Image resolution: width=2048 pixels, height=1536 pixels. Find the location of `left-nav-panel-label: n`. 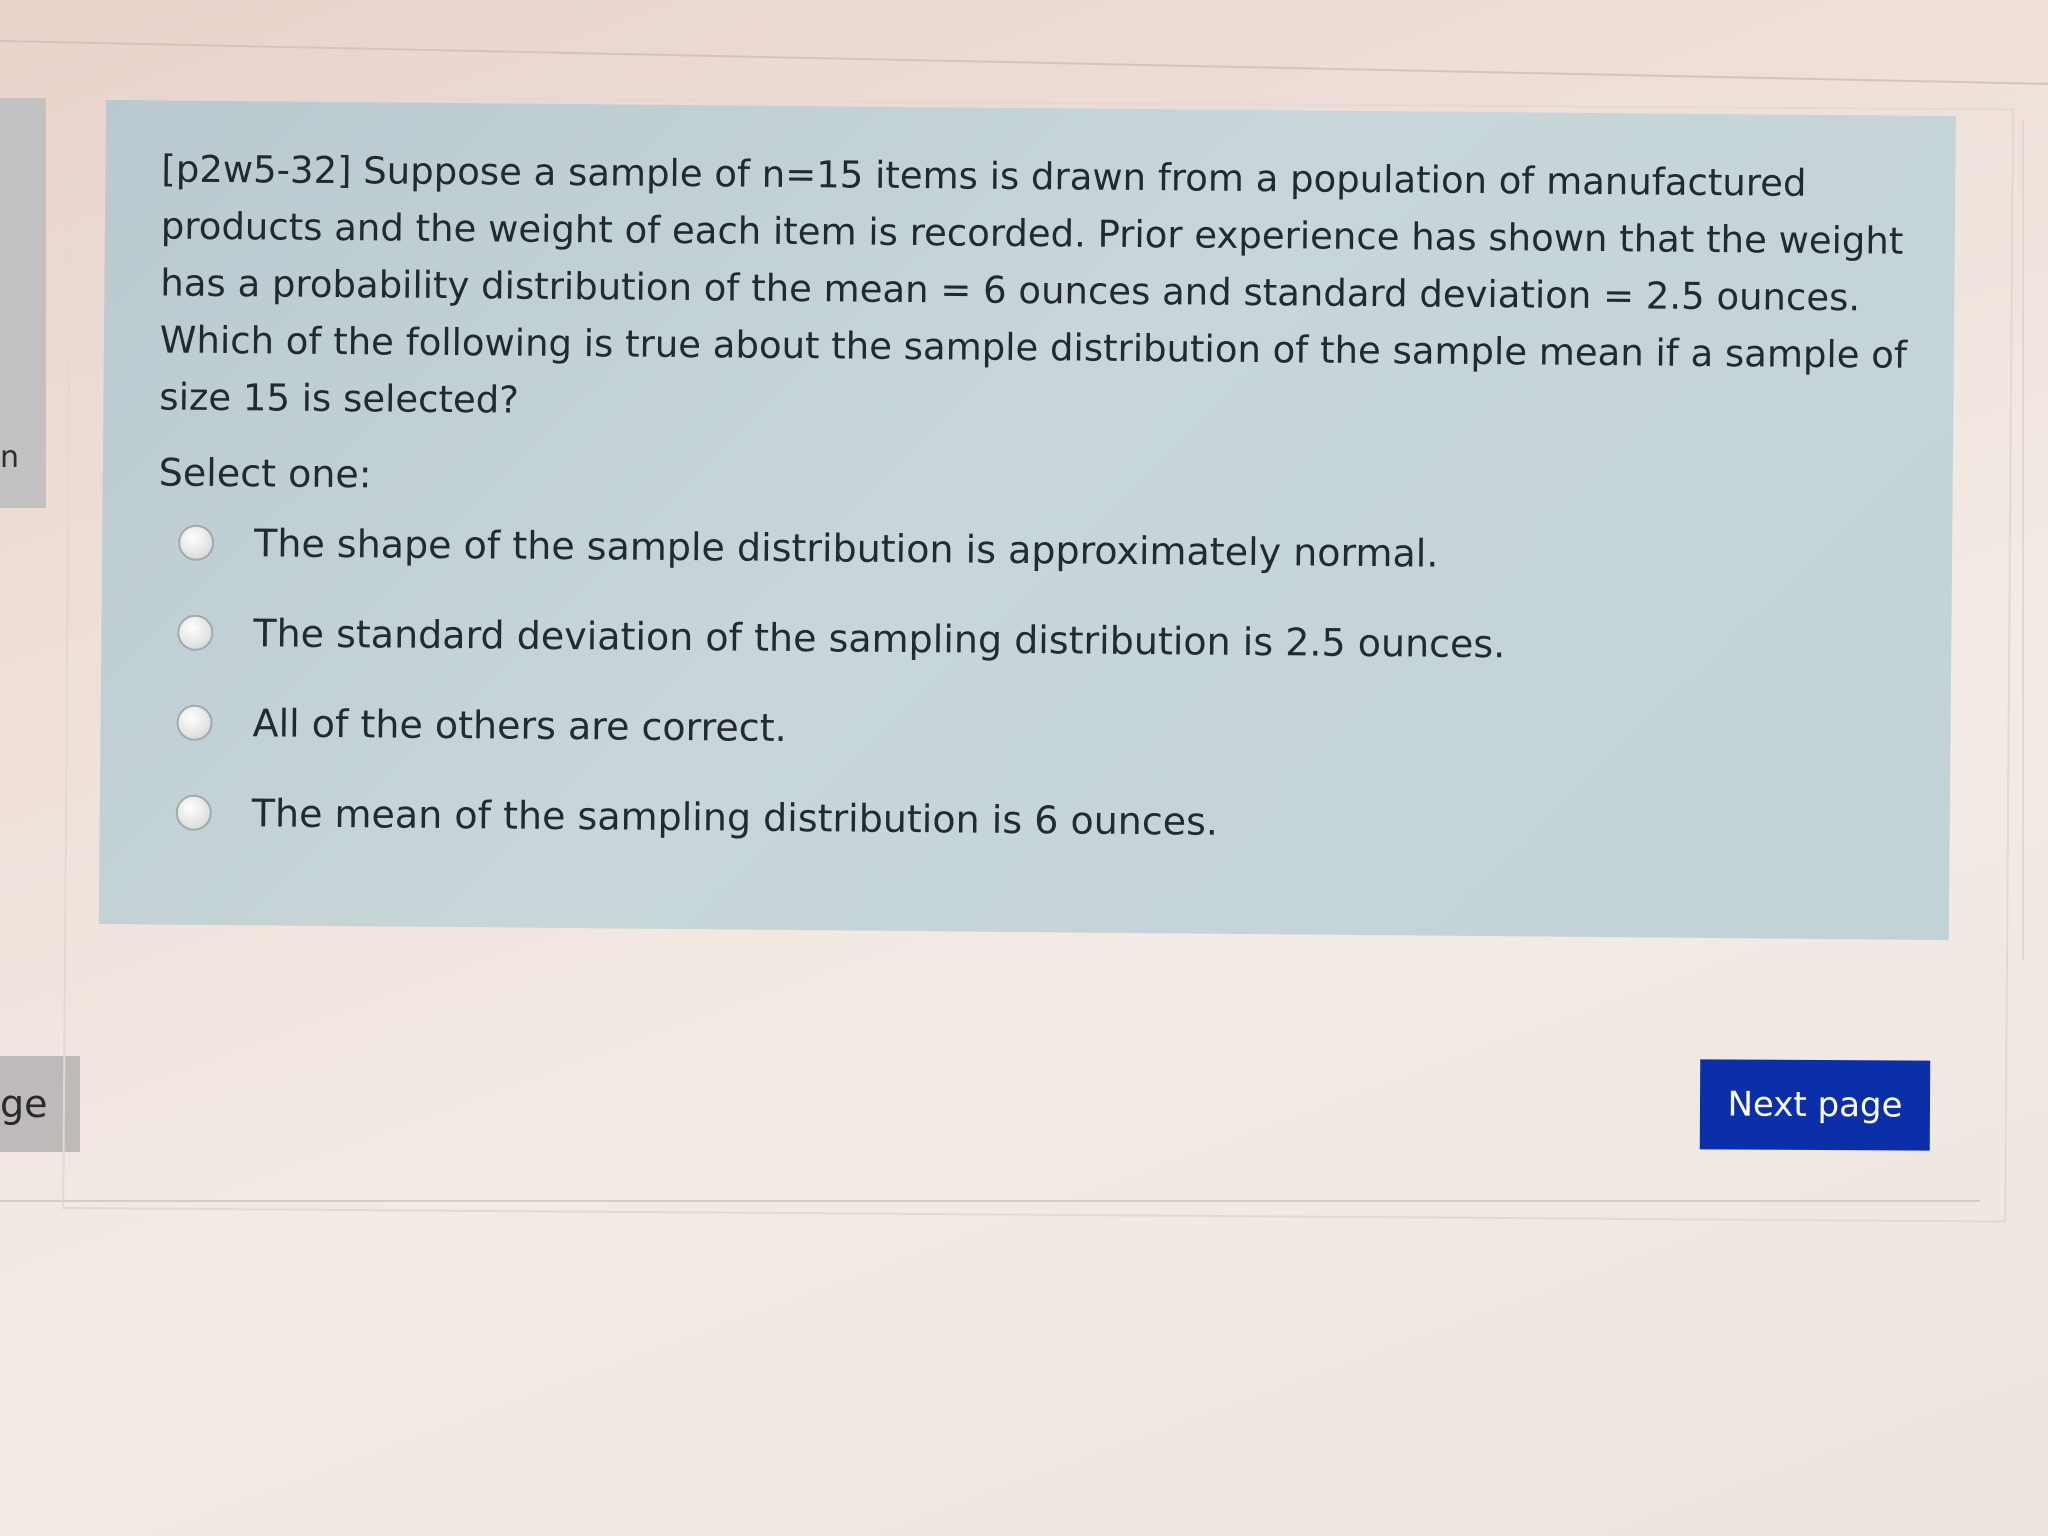

left-nav-panel-label: n is located at coordinates (10, 457).